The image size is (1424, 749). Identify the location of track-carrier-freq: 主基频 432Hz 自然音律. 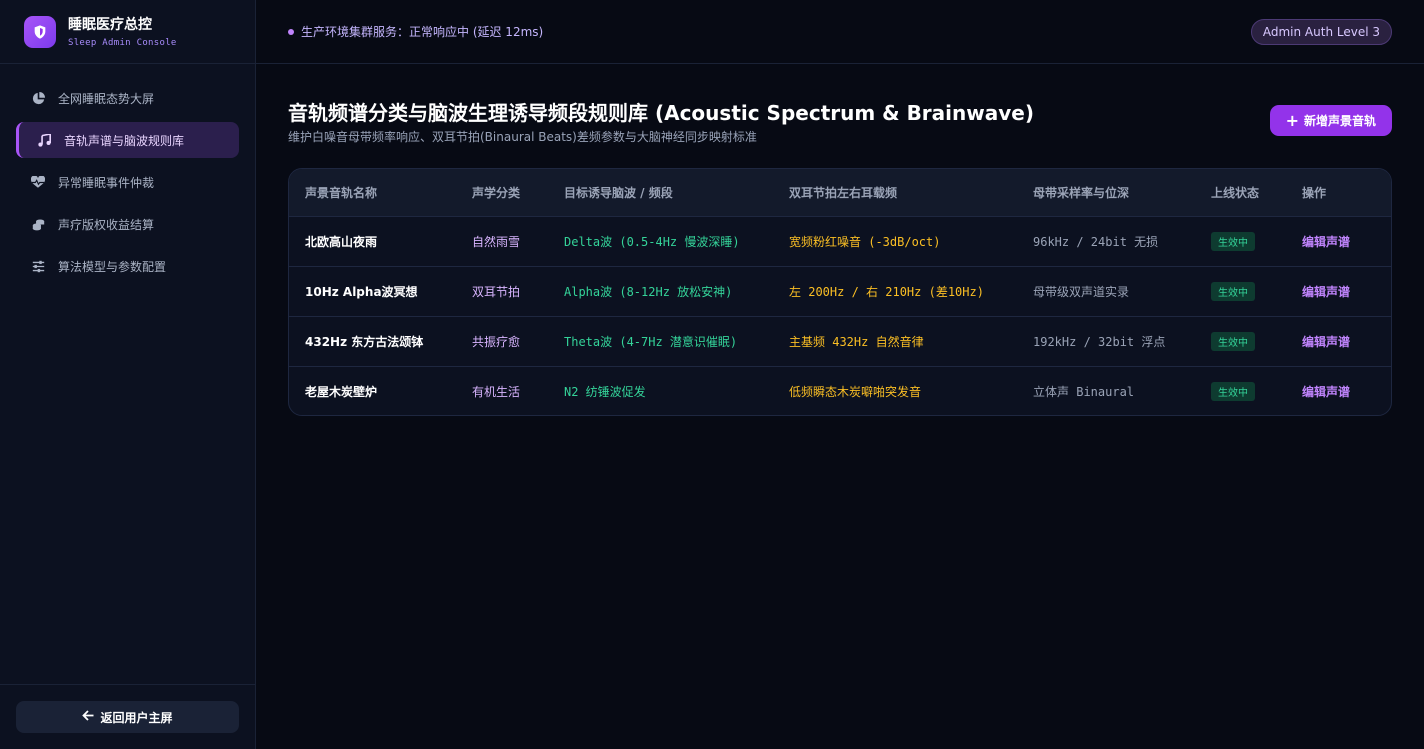
(856, 341).